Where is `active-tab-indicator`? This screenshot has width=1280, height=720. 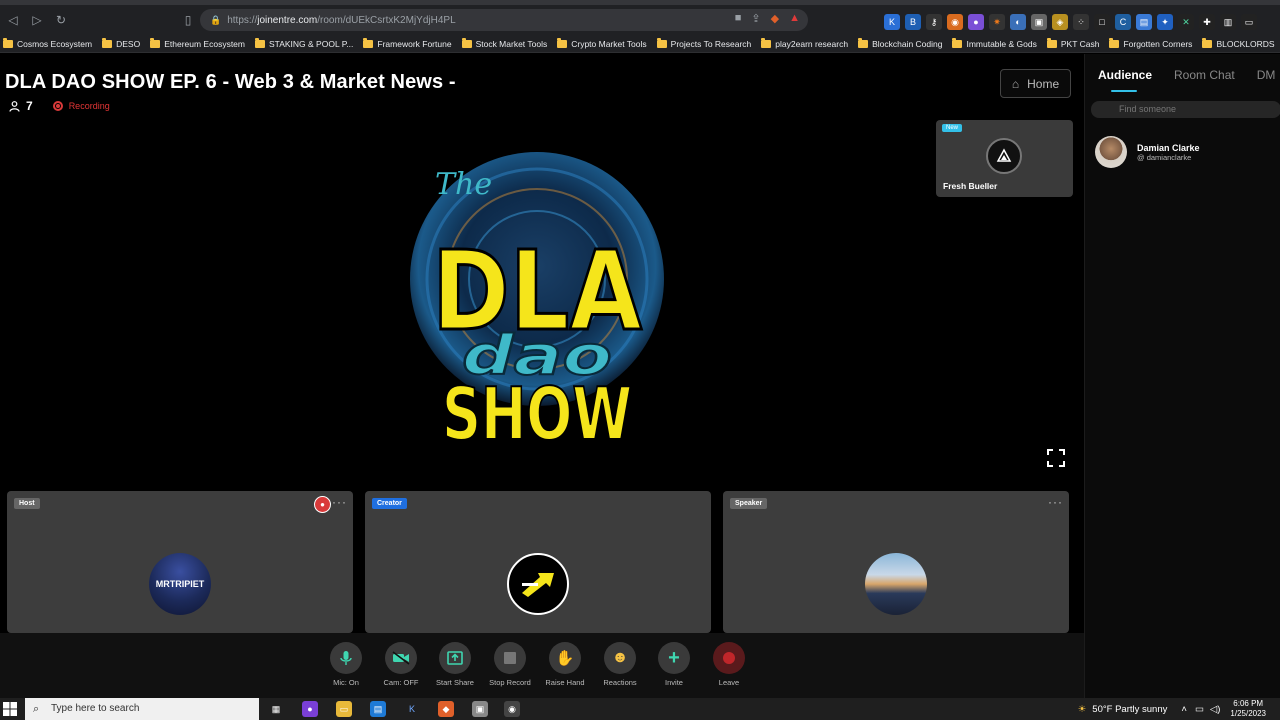 active-tab-indicator is located at coordinates (1124, 91).